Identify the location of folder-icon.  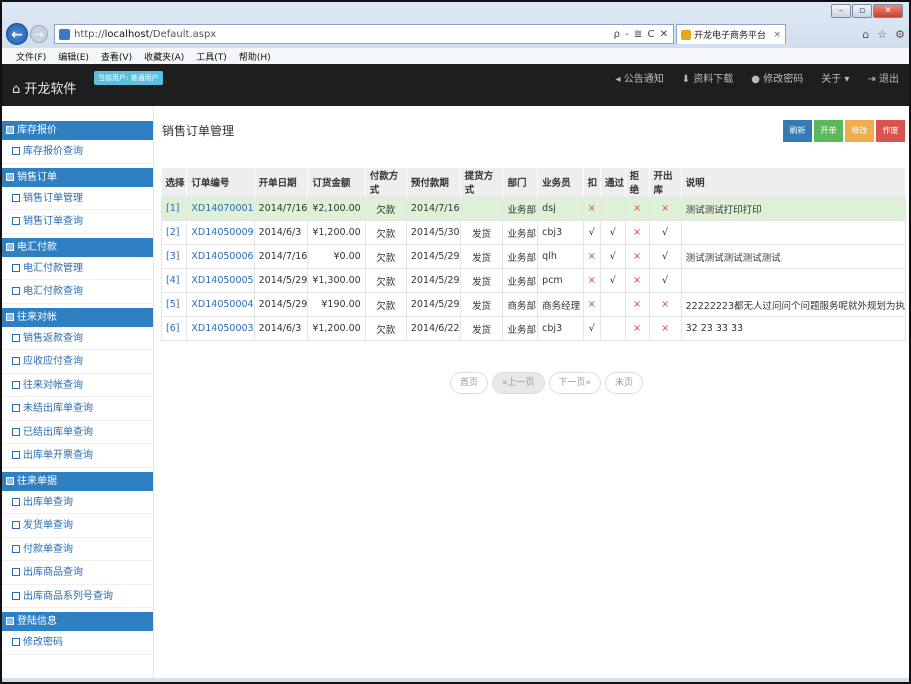
(10, 480).